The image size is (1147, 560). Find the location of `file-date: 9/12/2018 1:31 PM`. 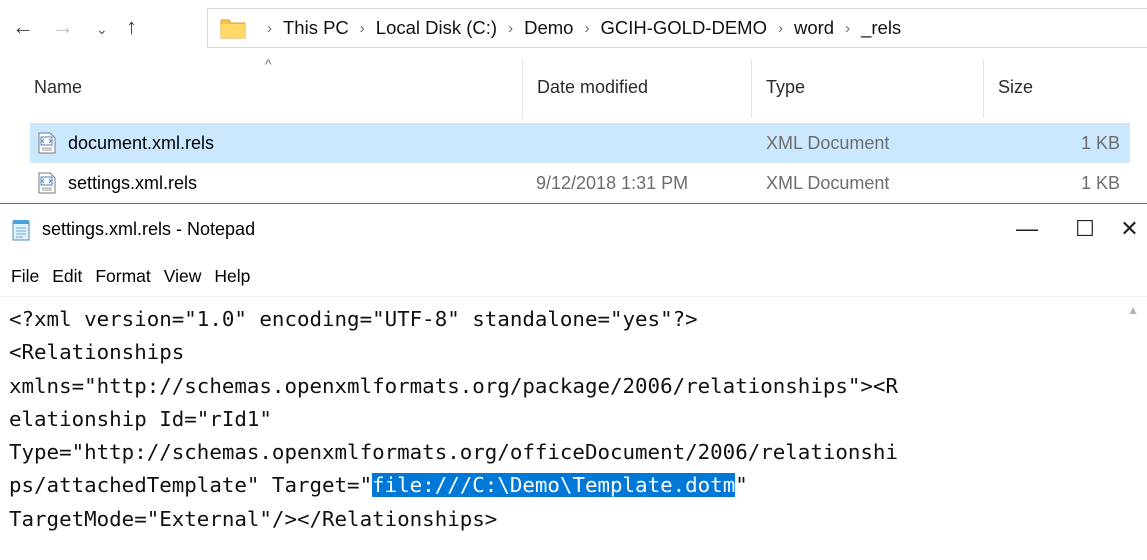

file-date: 9/12/2018 1:31 PM is located at coordinates (612, 183).